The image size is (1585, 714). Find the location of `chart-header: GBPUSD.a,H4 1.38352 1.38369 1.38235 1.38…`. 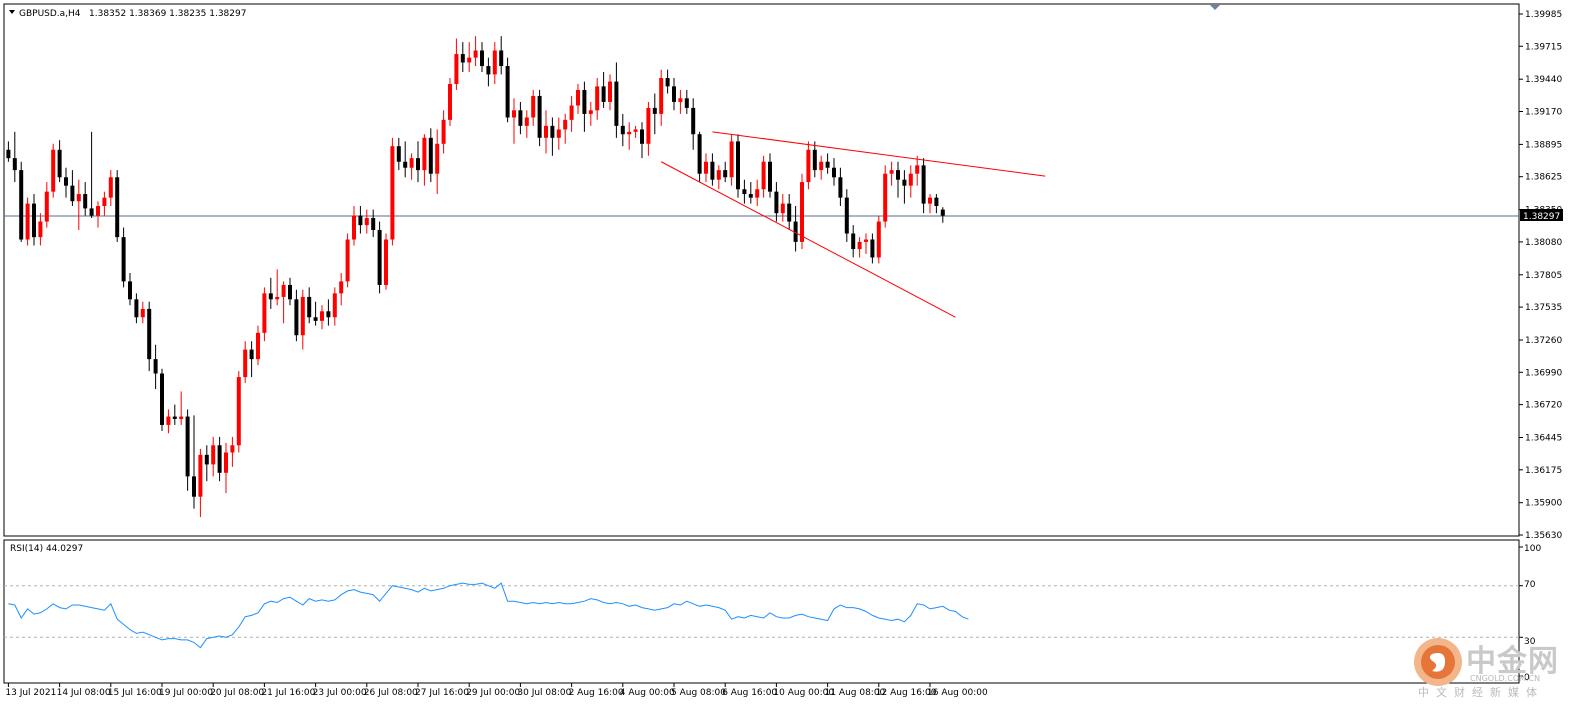

chart-header: GBPUSD.a,H4 1.38352 1.38369 1.38235 1.38… is located at coordinates (127, 14).